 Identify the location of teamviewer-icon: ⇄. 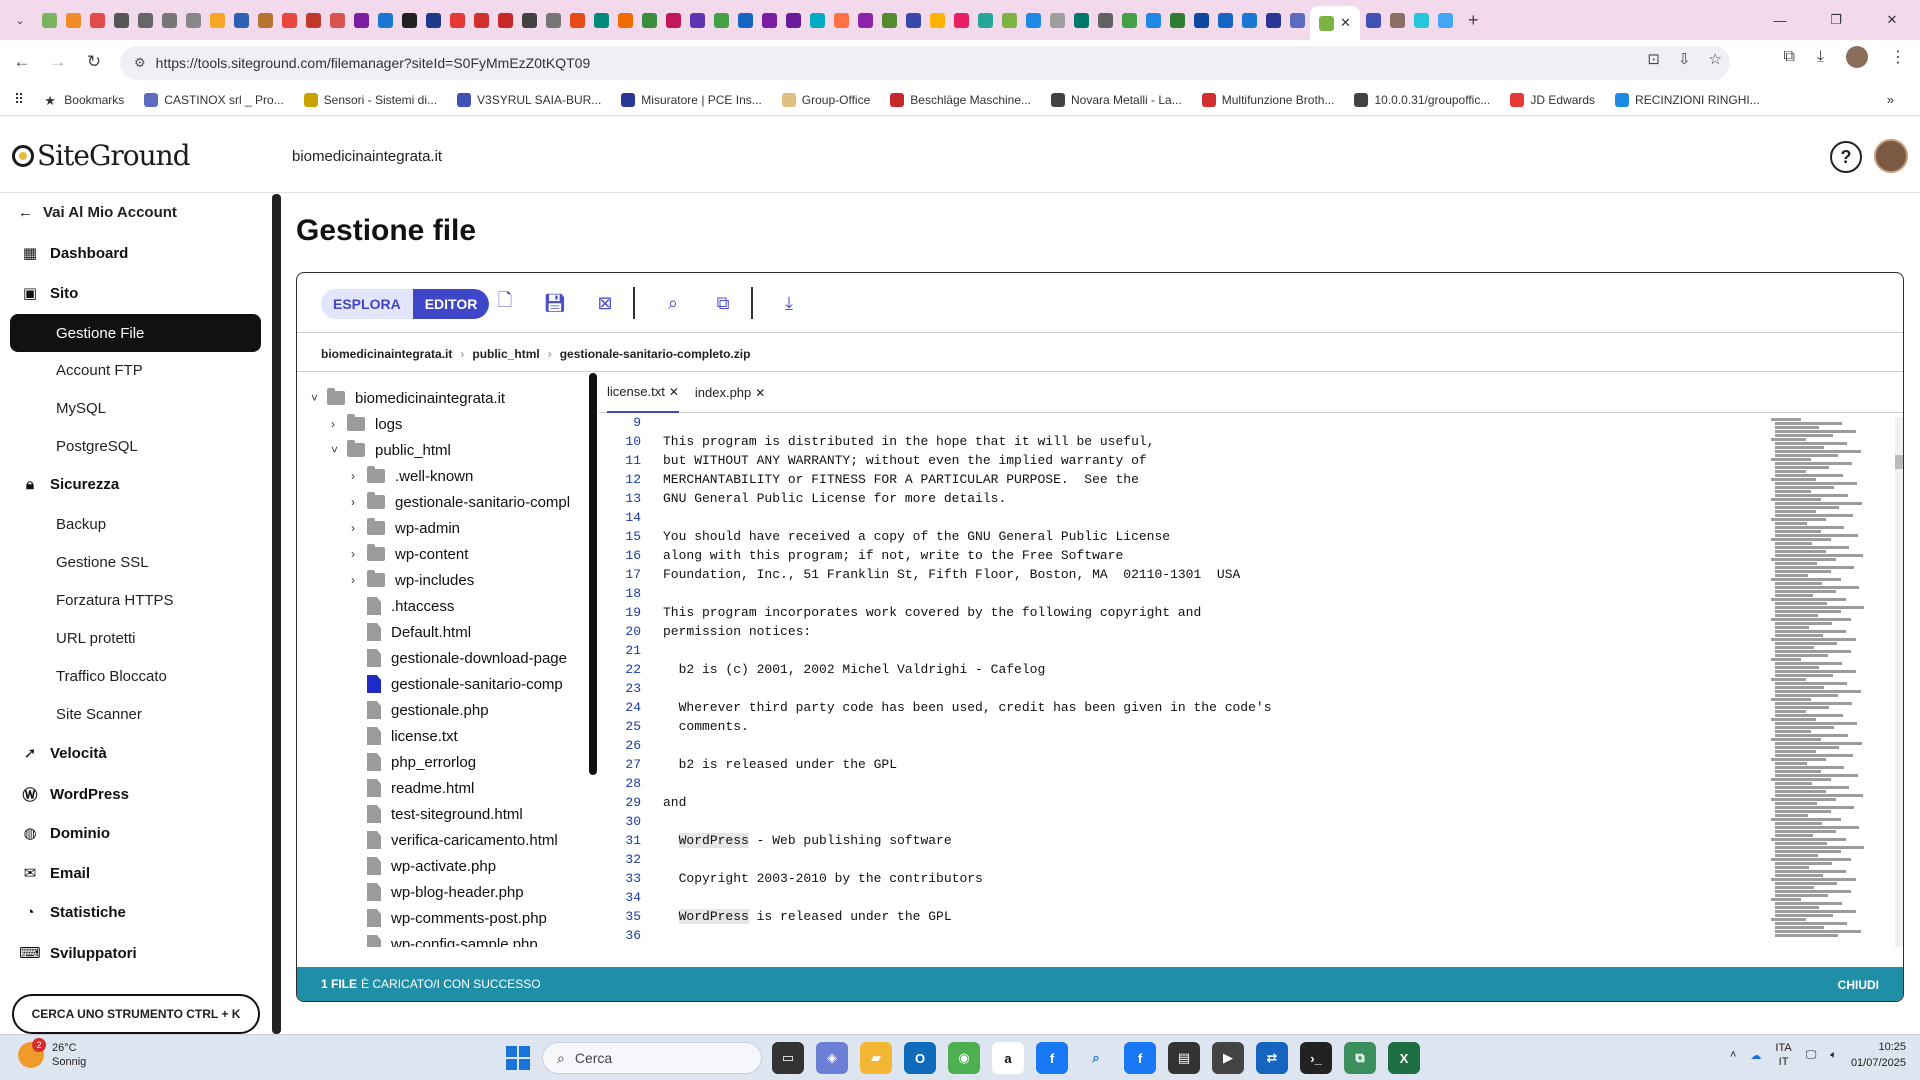
(1272, 1058).